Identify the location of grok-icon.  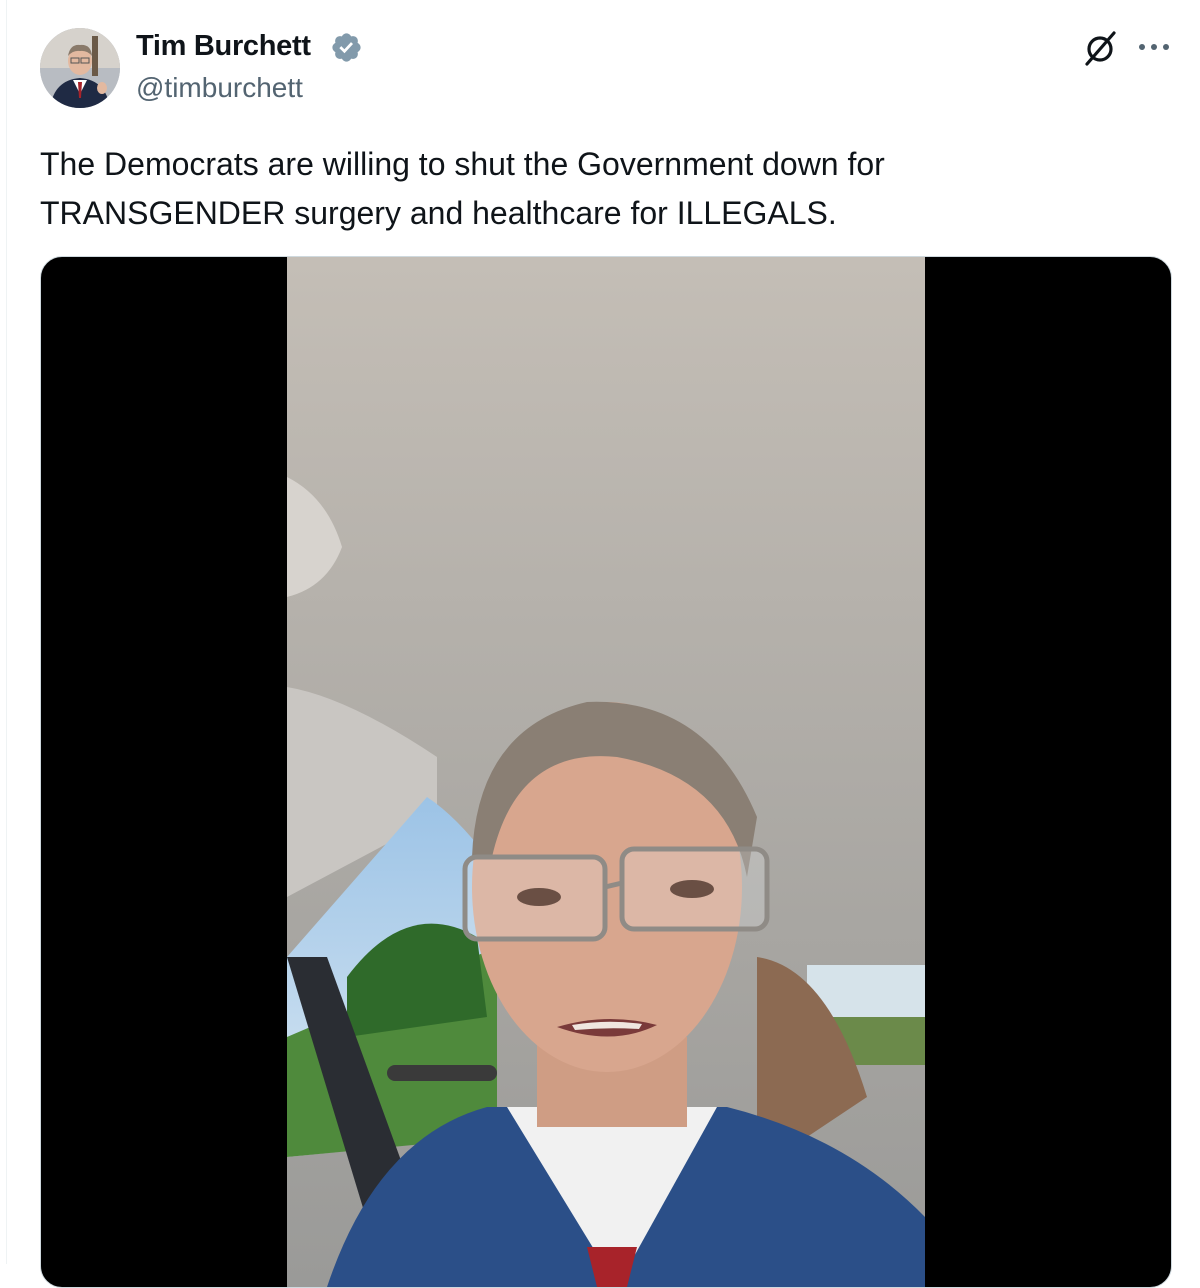
(1100, 48).